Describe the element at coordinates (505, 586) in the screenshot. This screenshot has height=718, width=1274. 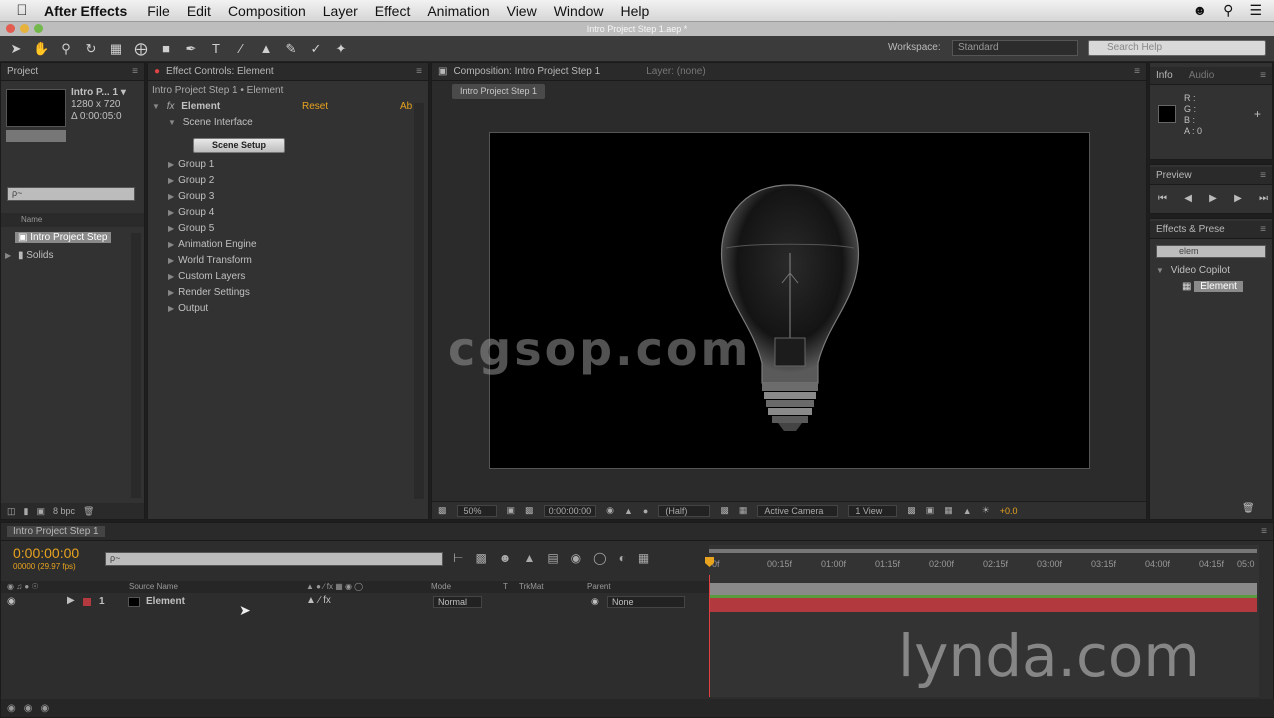
I see `column-t: T` at that location.